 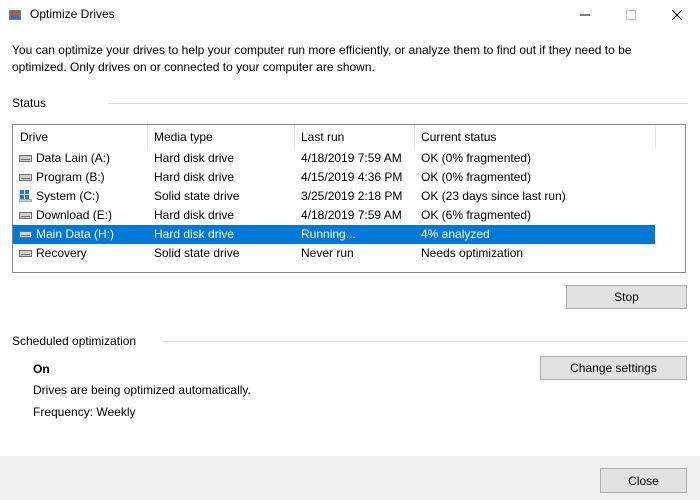 I want to click on minimize-icon, so click(x=585, y=15).